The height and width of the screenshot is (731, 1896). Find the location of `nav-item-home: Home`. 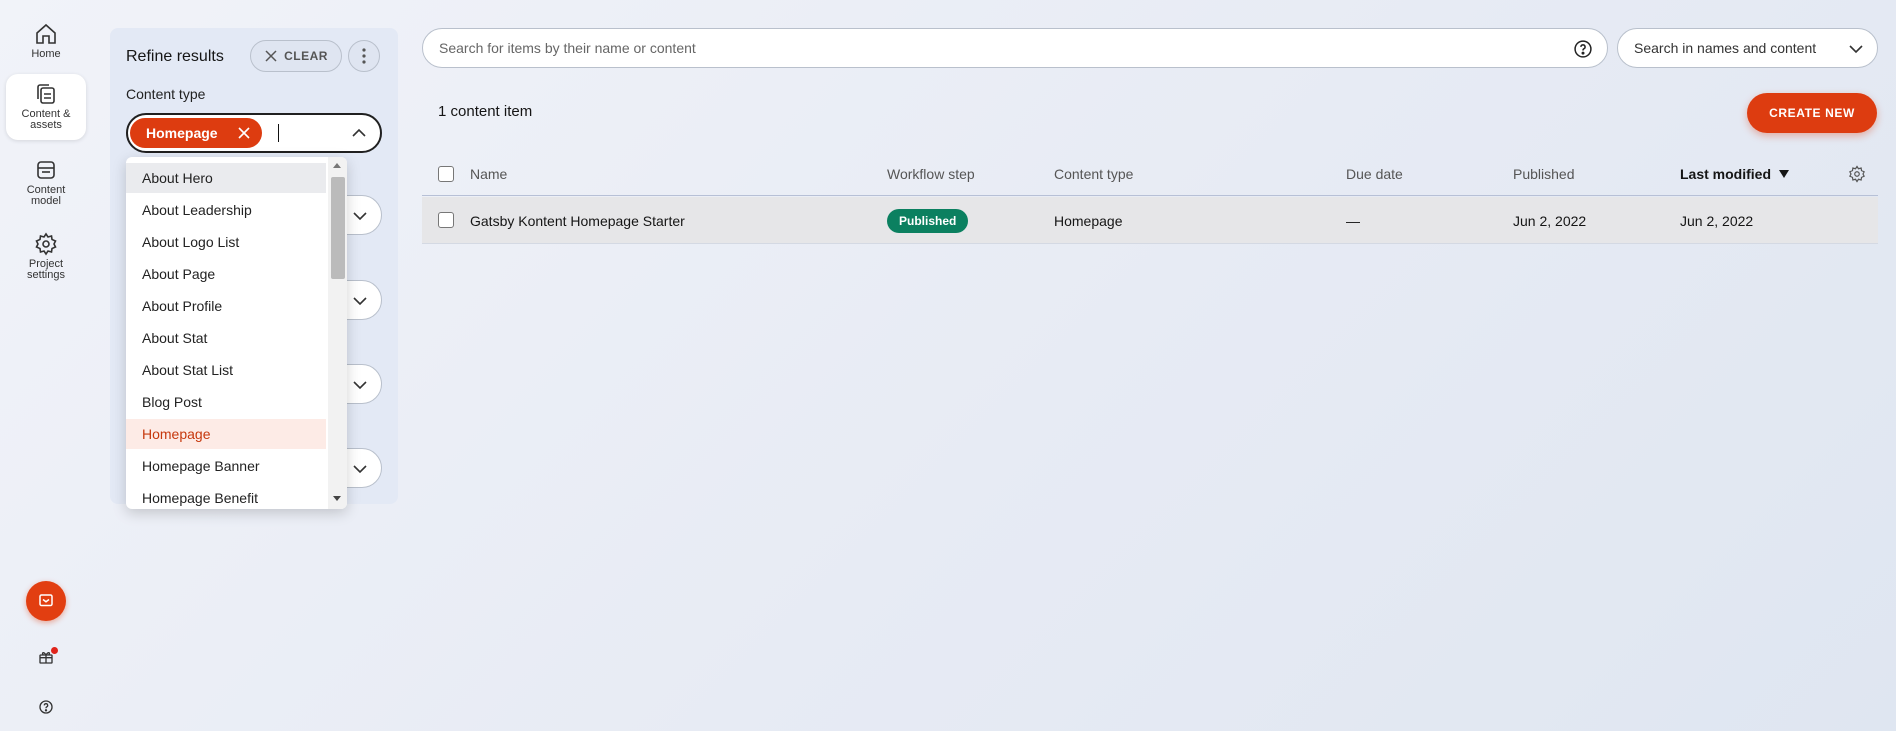

nav-item-home: Home is located at coordinates (46, 40).